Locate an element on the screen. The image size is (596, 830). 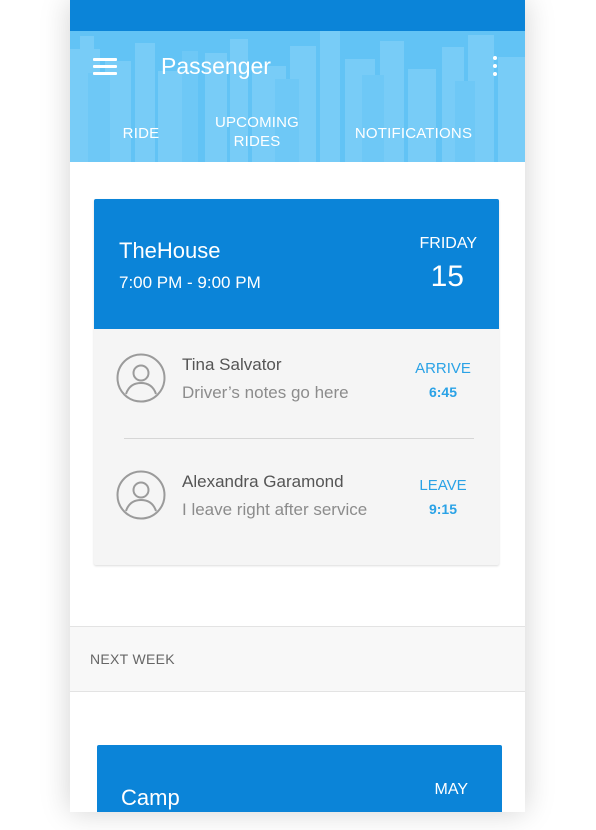
tab-notifications: NOTIFICATIONS is located at coordinates (413, 133).